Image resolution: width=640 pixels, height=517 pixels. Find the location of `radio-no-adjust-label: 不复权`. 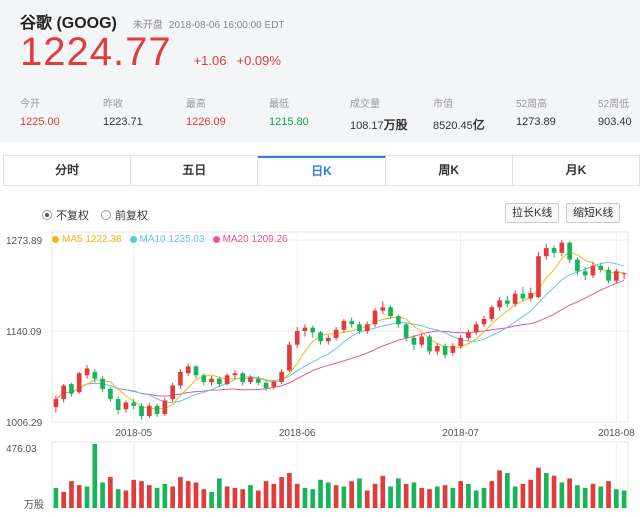

radio-no-adjust-label: 不复权 is located at coordinates (72, 216).